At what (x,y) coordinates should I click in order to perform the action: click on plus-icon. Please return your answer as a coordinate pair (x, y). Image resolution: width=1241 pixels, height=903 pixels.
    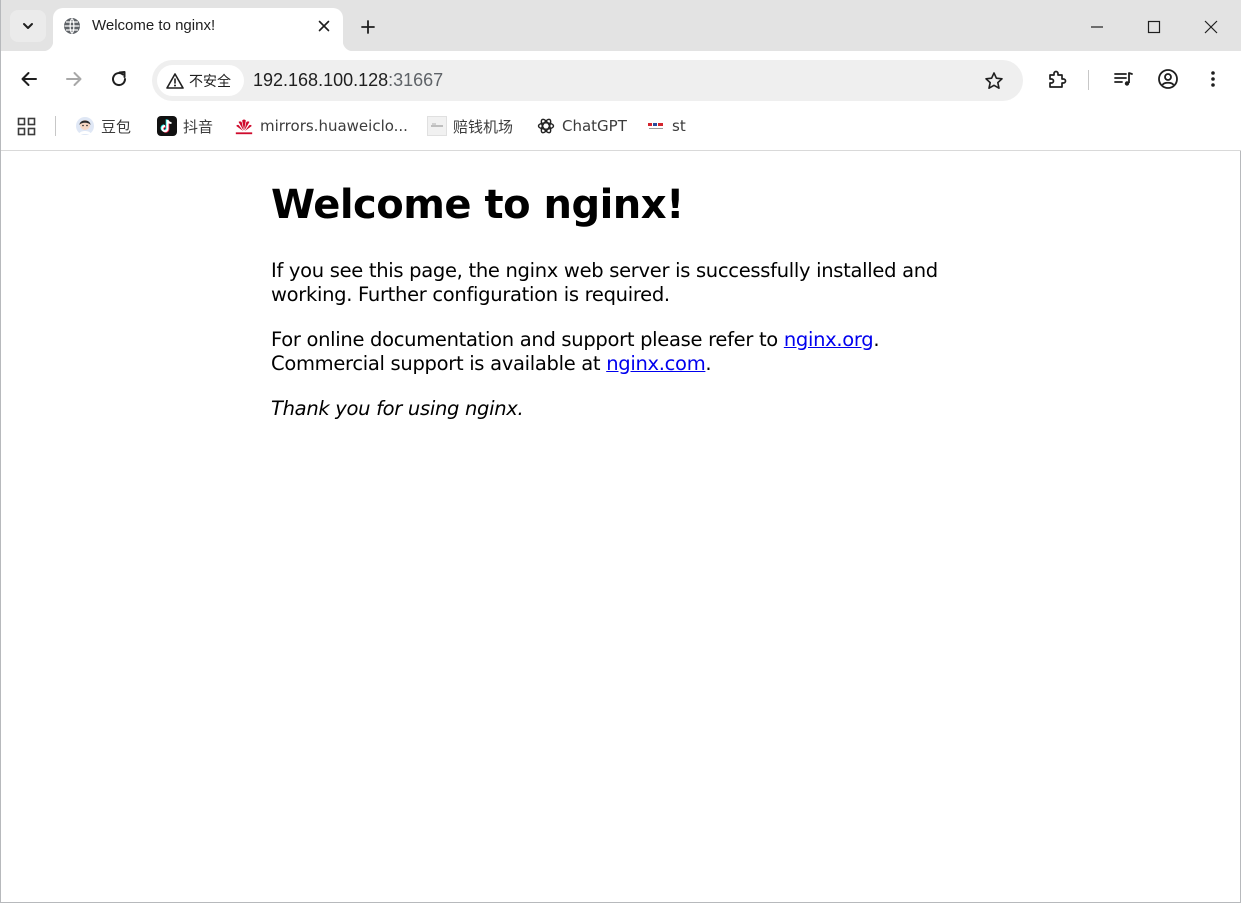
    Looking at the image, I should click on (368, 27).